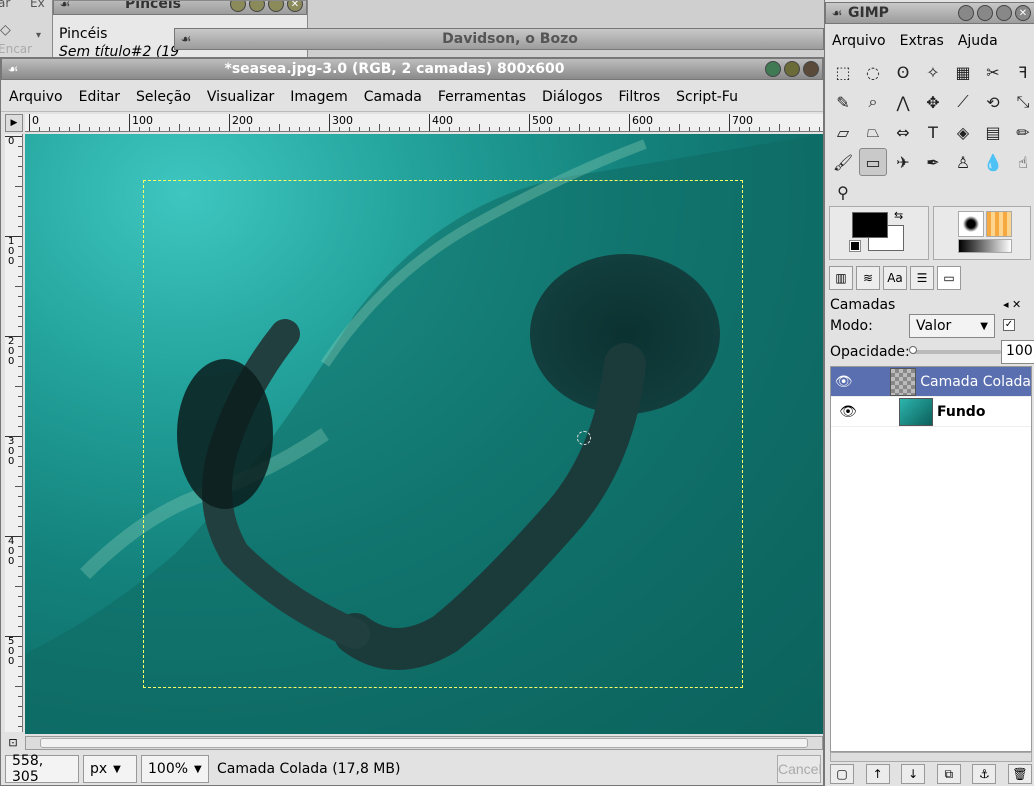 Image resolution: width=1034 pixels, height=786 pixels. What do you see at coordinates (1017, 352) in the screenshot?
I see `opacity-spinbutton: 100,0` at bounding box center [1017, 352].